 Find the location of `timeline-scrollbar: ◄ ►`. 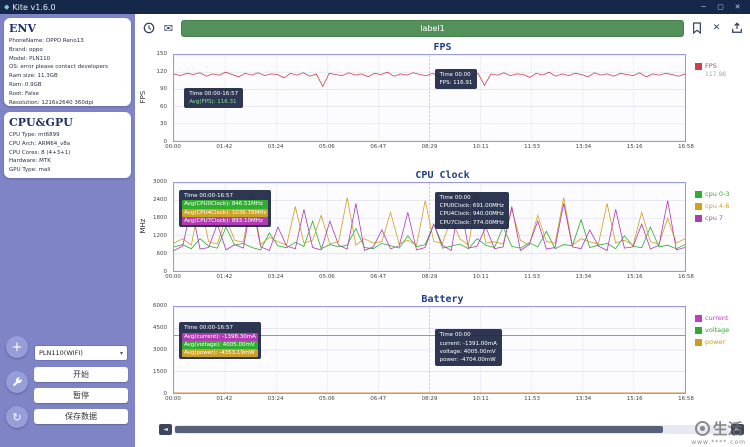

timeline-scrollbar: ◄ ► is located at coordinates (451, 429).